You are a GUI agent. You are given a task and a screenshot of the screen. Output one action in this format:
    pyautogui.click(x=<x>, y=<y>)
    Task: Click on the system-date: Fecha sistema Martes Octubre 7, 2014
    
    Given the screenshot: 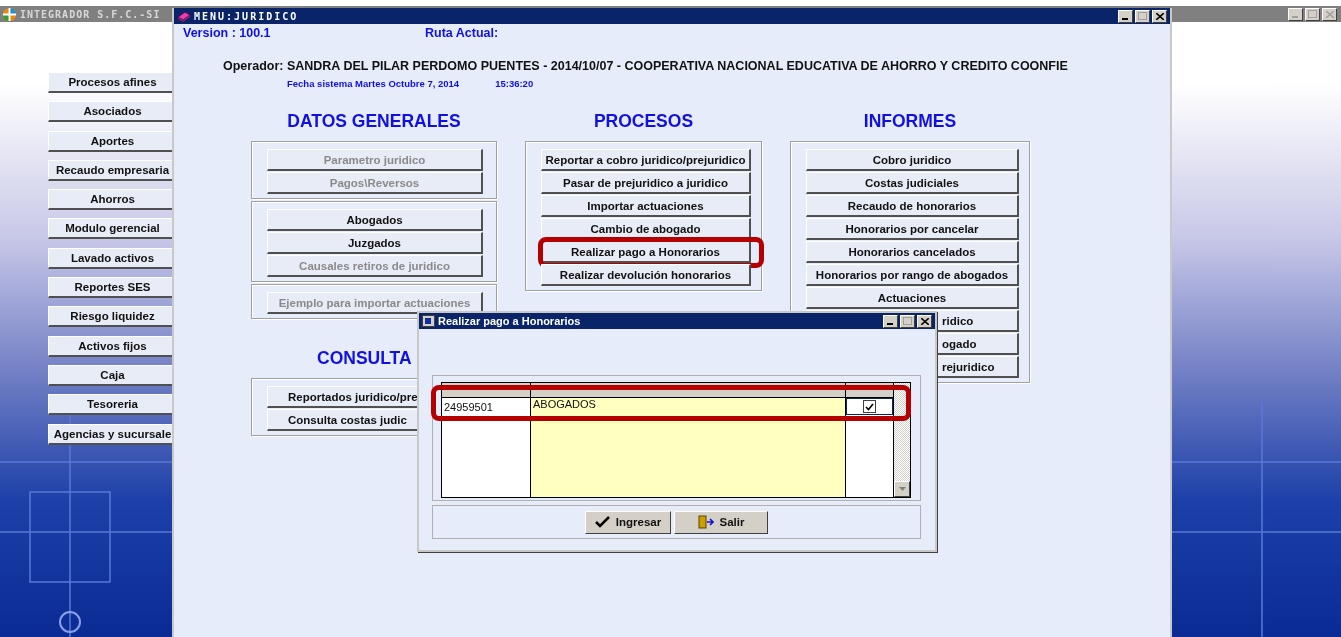 What is the action you would take?
    pyautogui.click(x=373, y=83)
    